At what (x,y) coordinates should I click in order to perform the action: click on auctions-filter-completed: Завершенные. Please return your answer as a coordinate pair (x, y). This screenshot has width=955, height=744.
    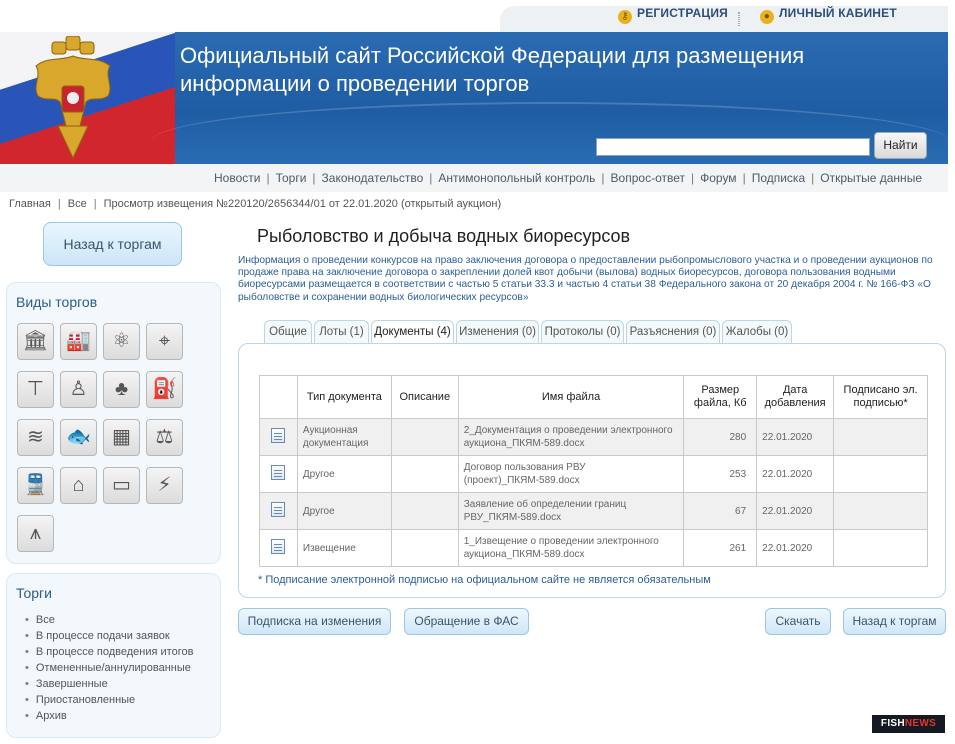
    Looking at the image, I should click on (109, 684).